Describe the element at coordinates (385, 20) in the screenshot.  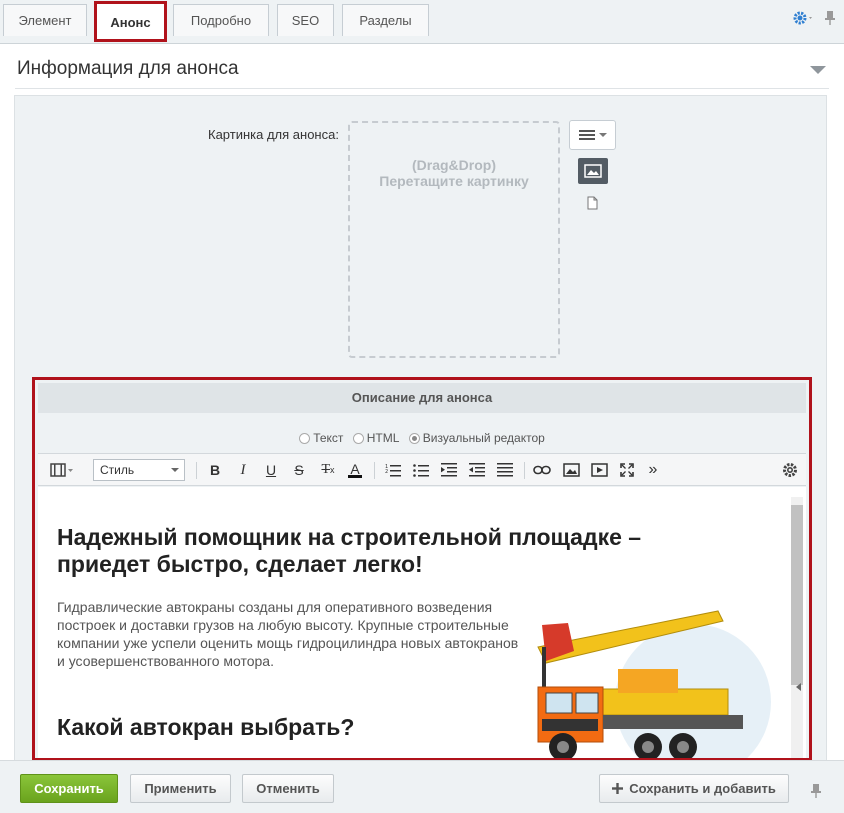
I see `tab-sections: Разделы` at that location.